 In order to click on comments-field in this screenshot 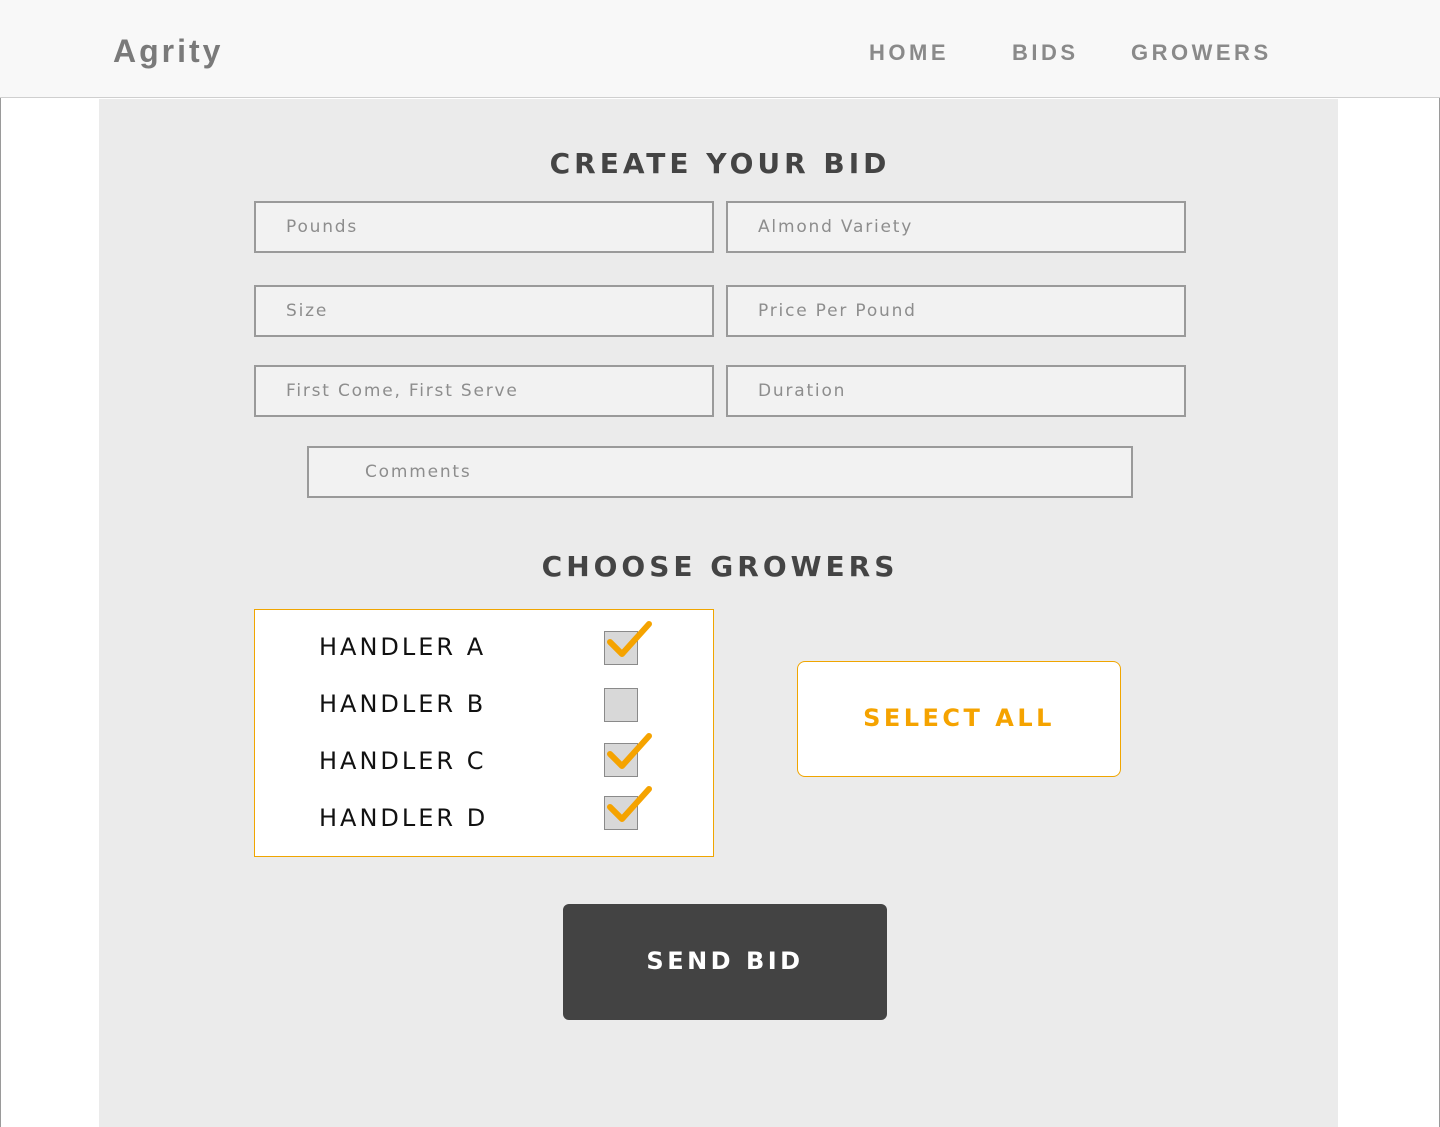, I will do `click(720, 472)`.